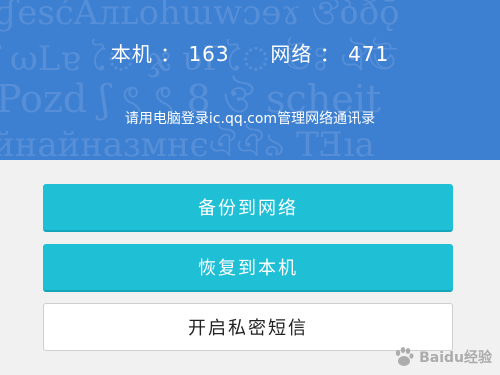 Image resolution: width=500 pixels, height=375 pixels. I want to click on enable-private-sms-button: 开启私密短信, so click(248, 327).